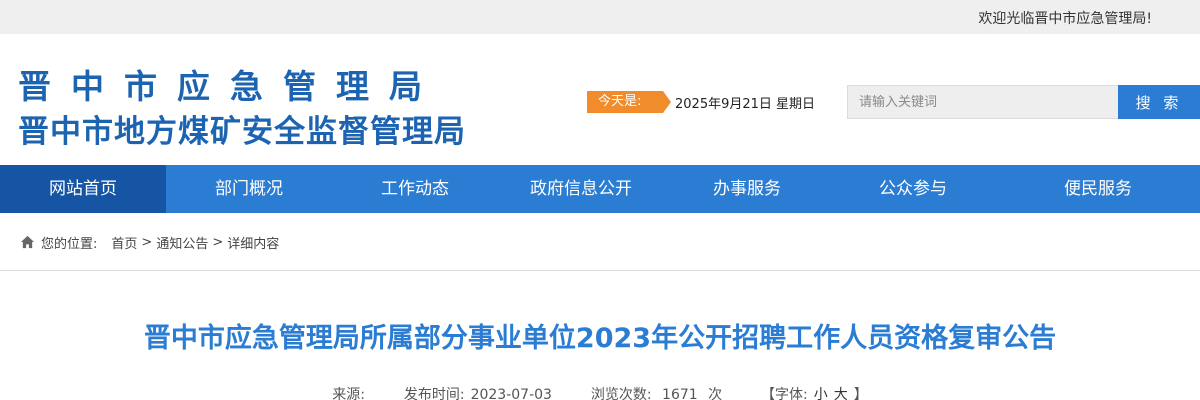 This screenshot has width=1200, height=400. I want to click on top-bar: 欢迎光临晋中市应急管理局!, so click(600, 17).